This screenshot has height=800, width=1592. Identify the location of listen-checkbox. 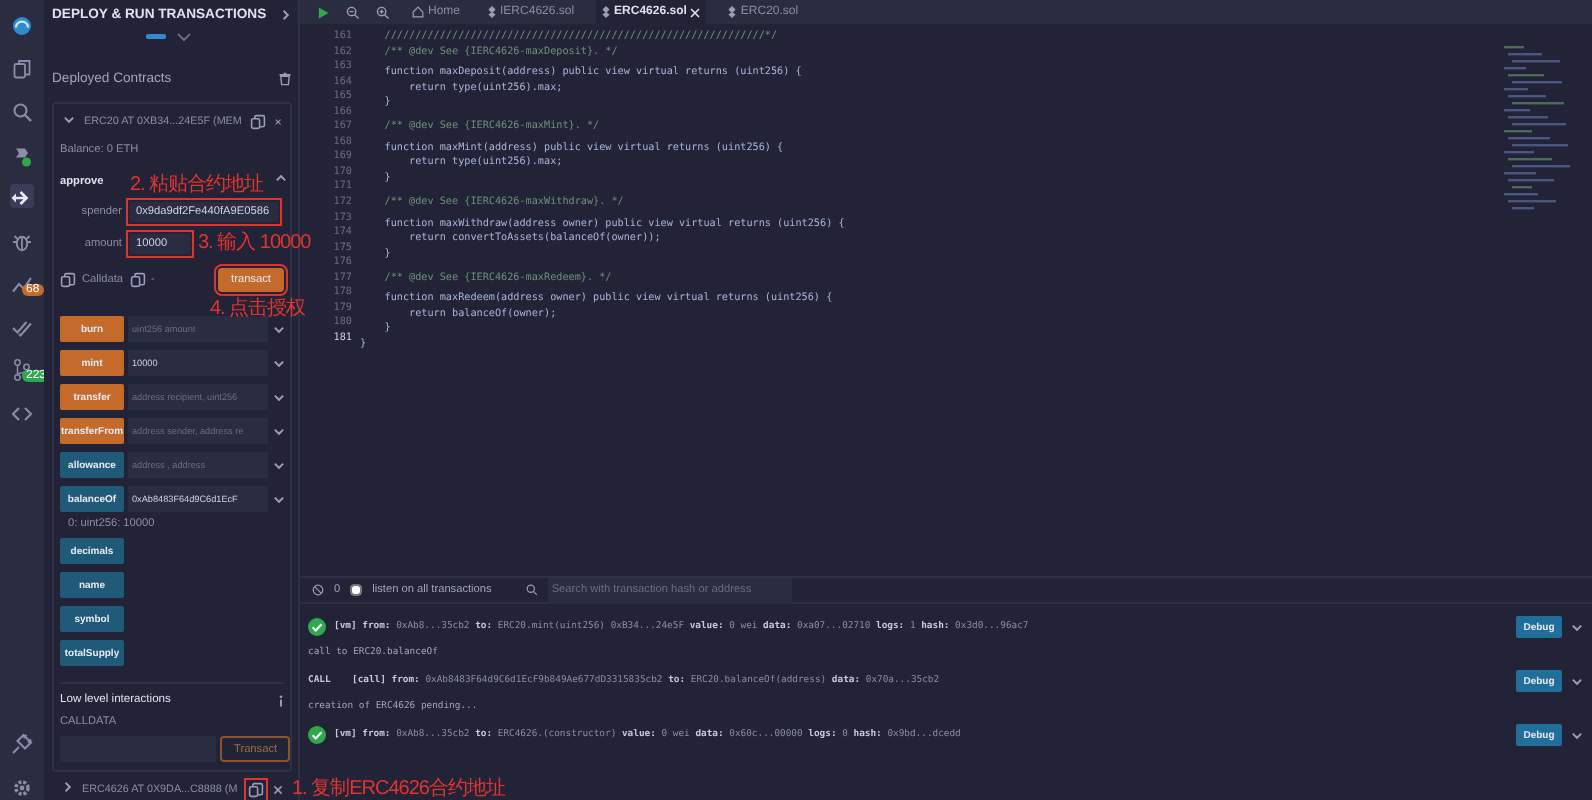
(356, 590).